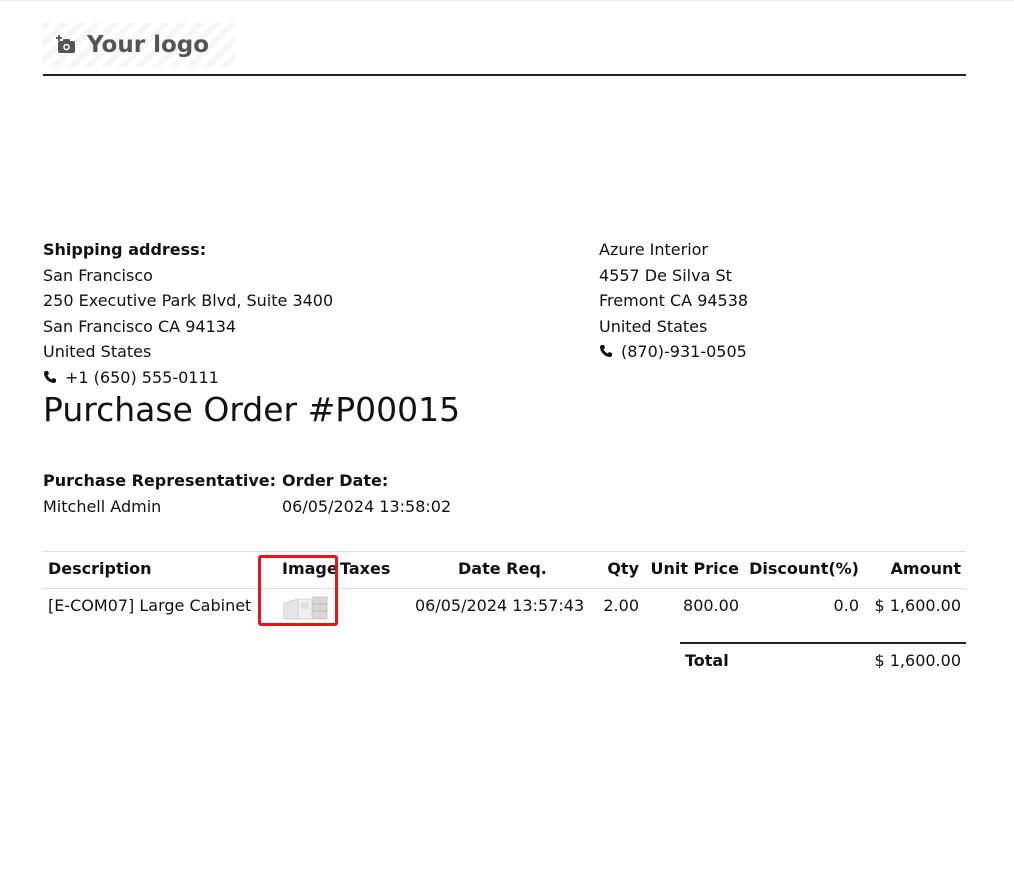 The image size is (1014, 886). I want to click on company-logo: Your logo, so click(139, 45).